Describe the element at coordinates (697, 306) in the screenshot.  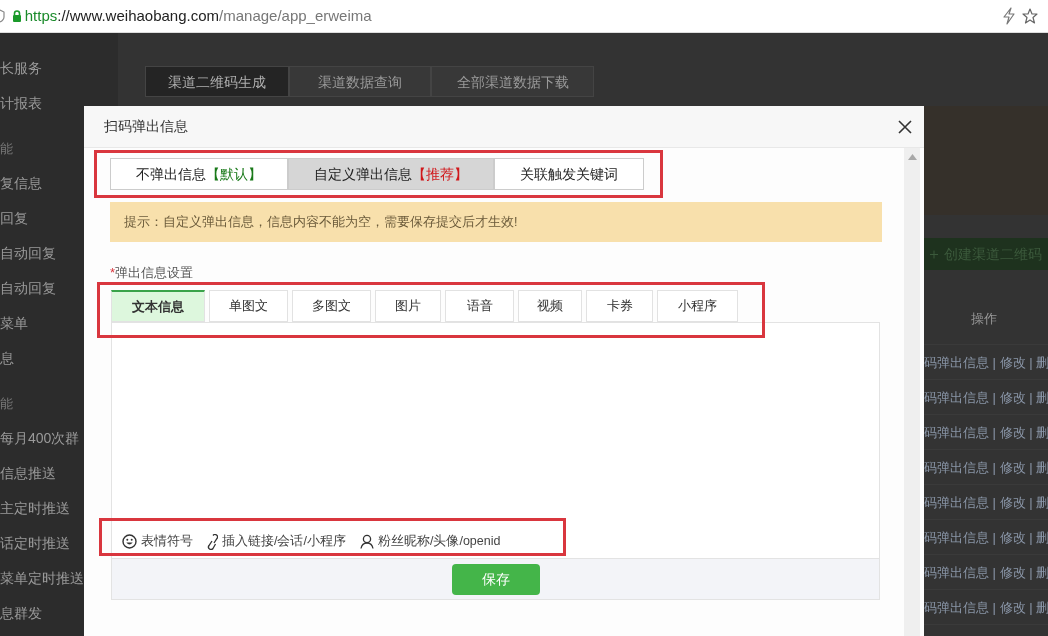
I see `content-tab: 小程序` at that location.